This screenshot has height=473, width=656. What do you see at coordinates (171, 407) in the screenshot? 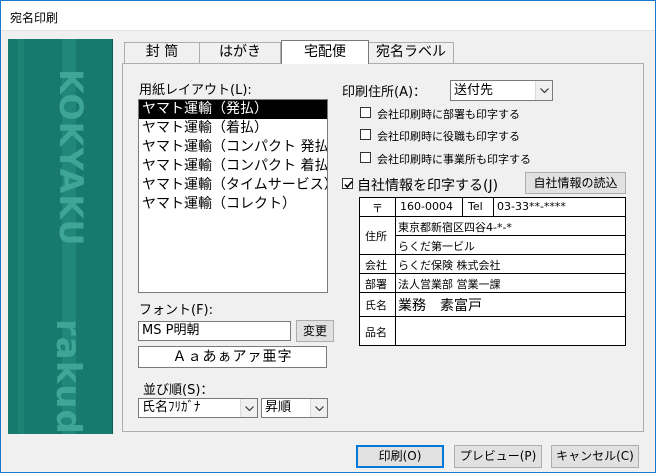
I see `sort-field-value: 氏名ﾌﾘｶﾞﾅ` at bounding box center [171, 407].